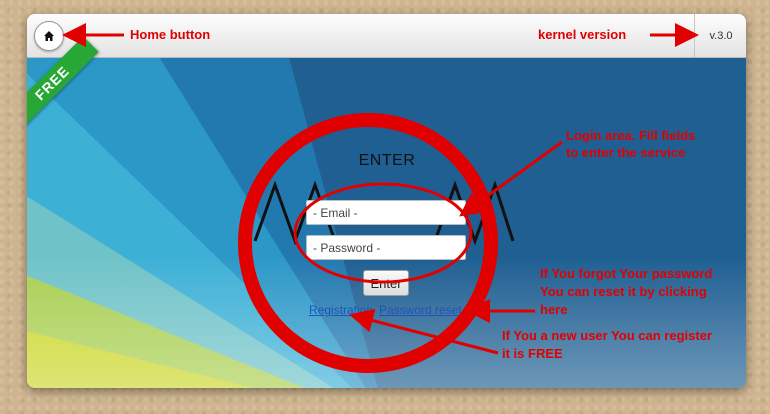 This screenshot has height=414, width=770. I want to click on forgot-password-annotation-2: You can reset it by clicking, so click(623, 291).